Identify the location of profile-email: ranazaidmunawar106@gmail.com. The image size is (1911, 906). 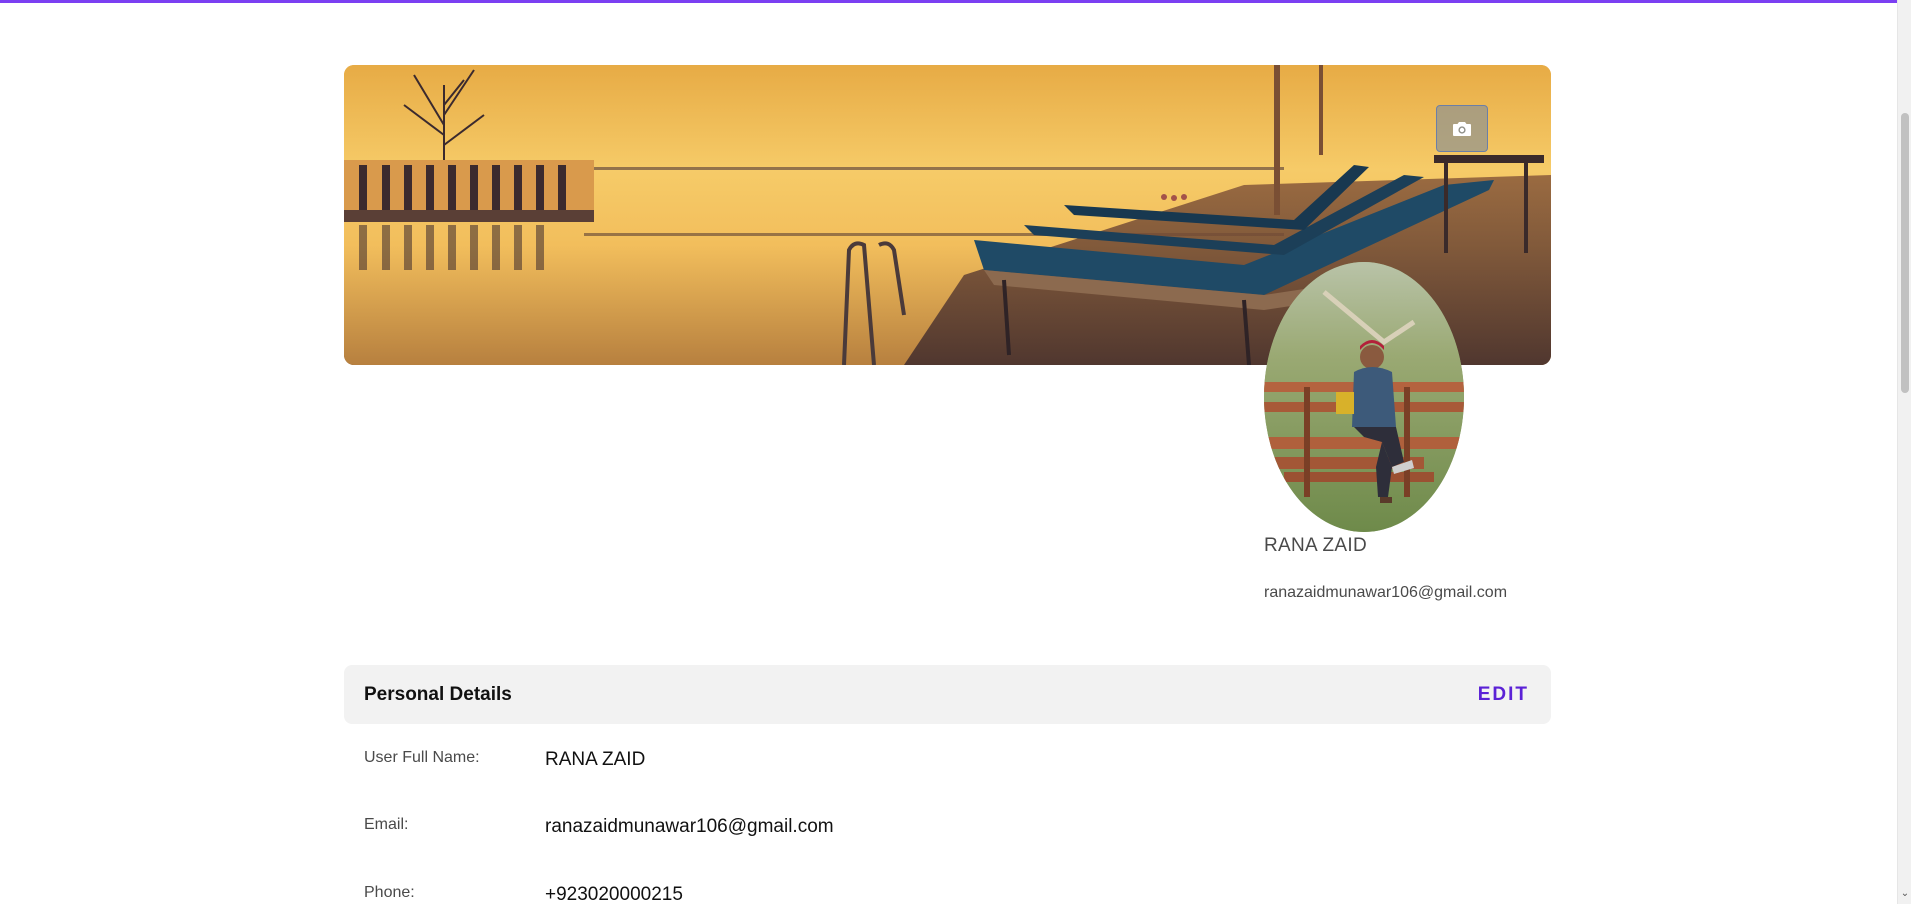
(1386, 592).